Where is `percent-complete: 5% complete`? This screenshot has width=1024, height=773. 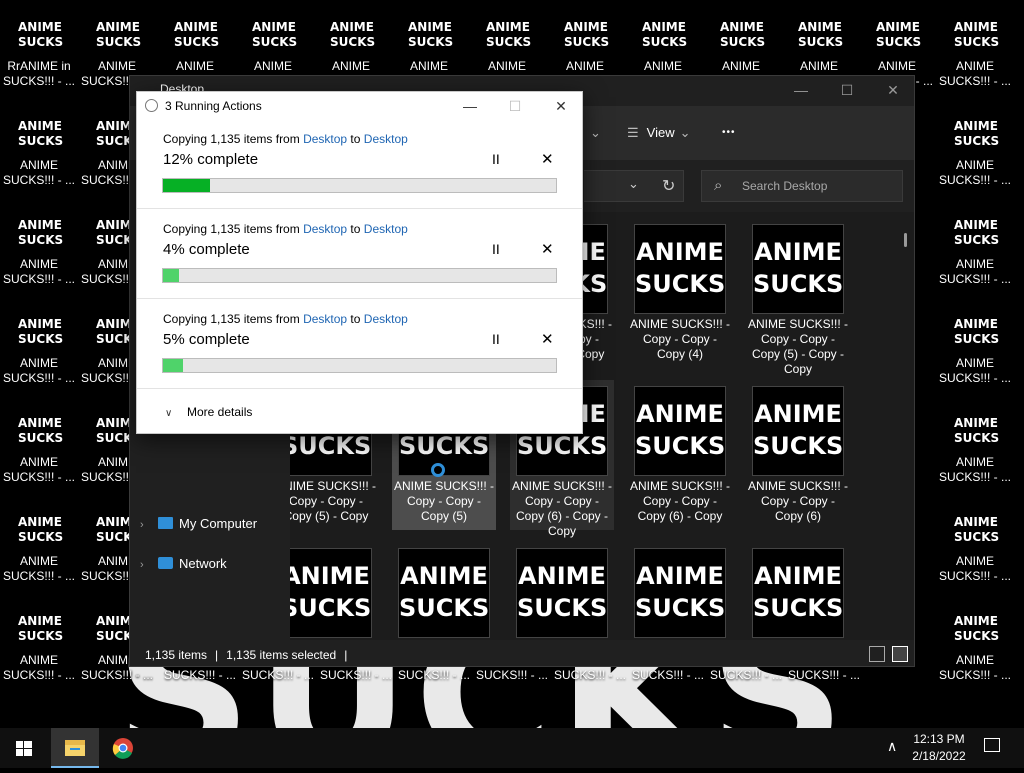 percent-complete: 5% complete is located at coordinates (206, 339).